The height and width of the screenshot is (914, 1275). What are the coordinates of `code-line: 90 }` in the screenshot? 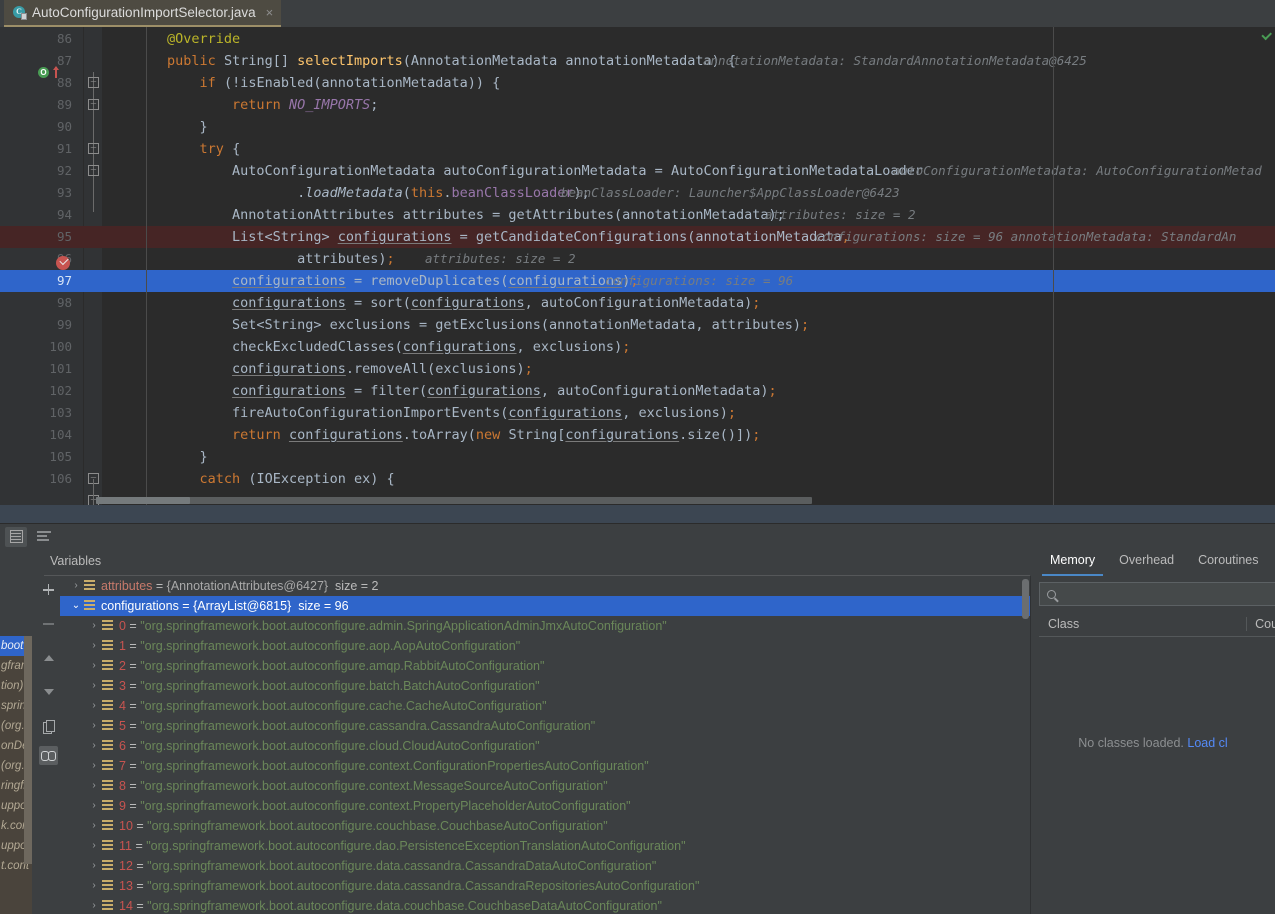 It's located at (637, 127).